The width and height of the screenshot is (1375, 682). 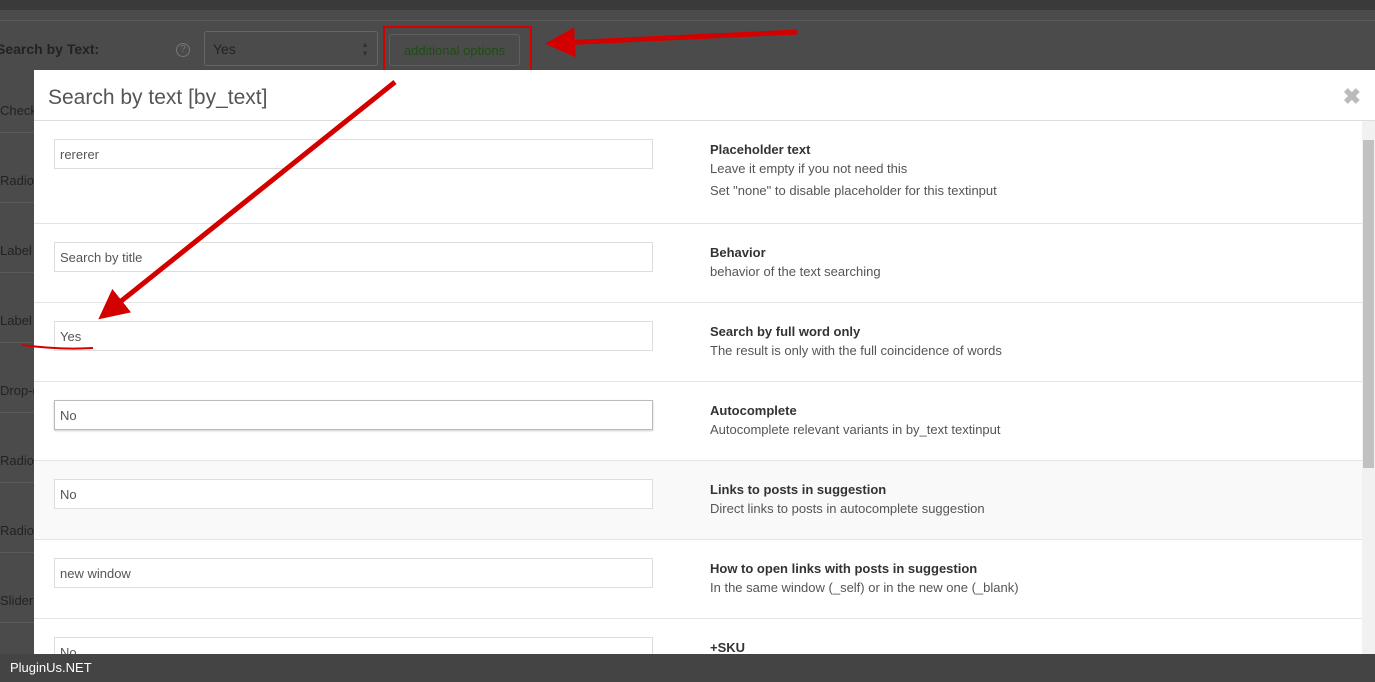 What do you see at coordinates (671, 42) in the screenshot?
I see `arrow-to-button` at bounding box center [671, 42].